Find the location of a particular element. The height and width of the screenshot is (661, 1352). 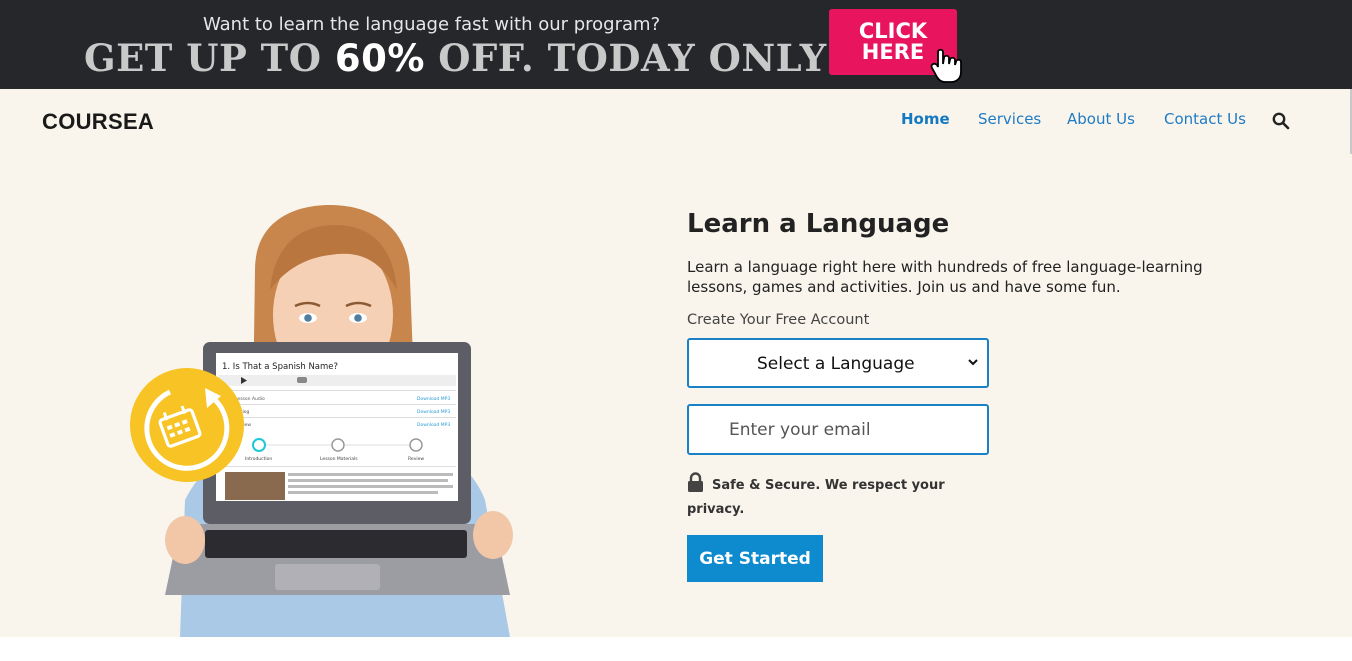

page-title: Learn a Language is located at coordinates (818, 224).